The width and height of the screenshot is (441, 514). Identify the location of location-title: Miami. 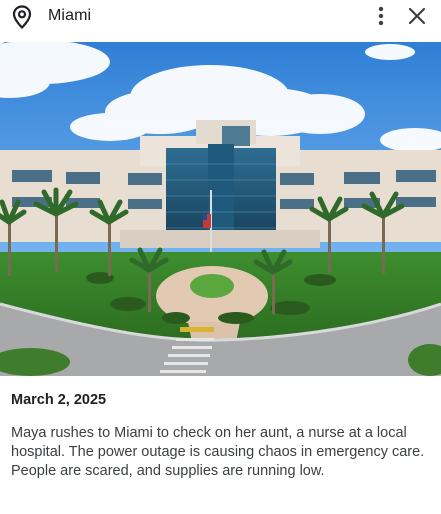
(70, 15).